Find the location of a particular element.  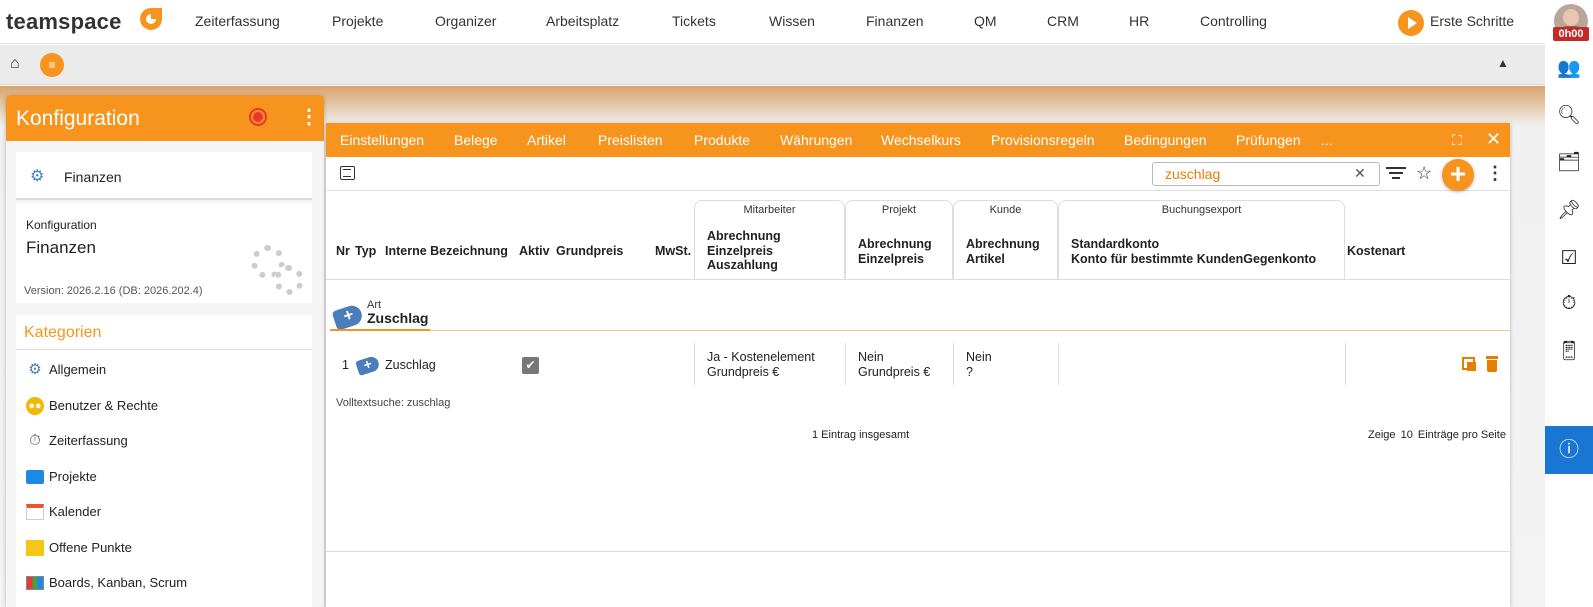

page-size-select: 10 is located at coordinates (1407, 435).